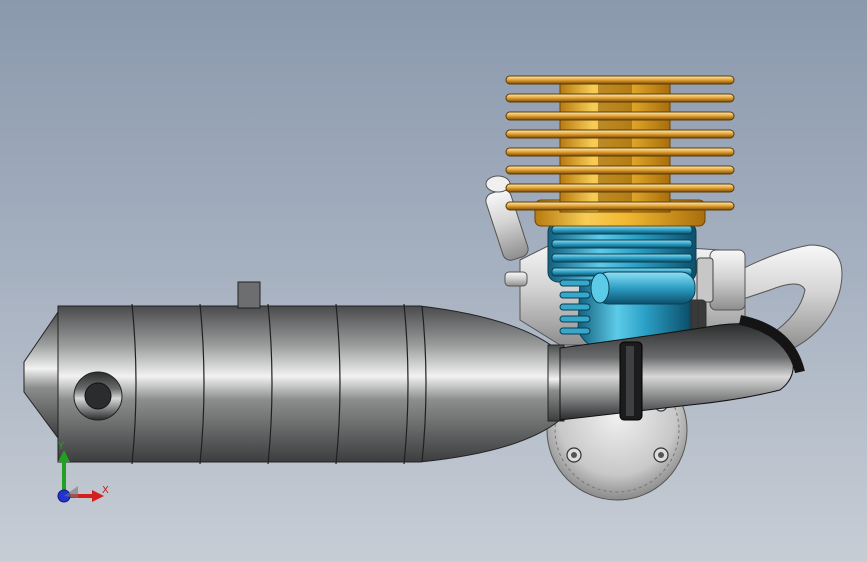 Image resolution: width=867 pixels, height=562 pixels. What do you see at coordinates (83, 475) in the screenshot?
I see `axis-triad: Y X` at bounding box center [83, 475].